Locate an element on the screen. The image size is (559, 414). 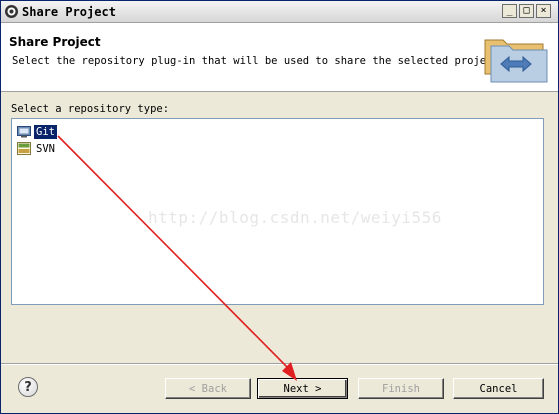
back-button: < Back is located at coordinates (208, 388).